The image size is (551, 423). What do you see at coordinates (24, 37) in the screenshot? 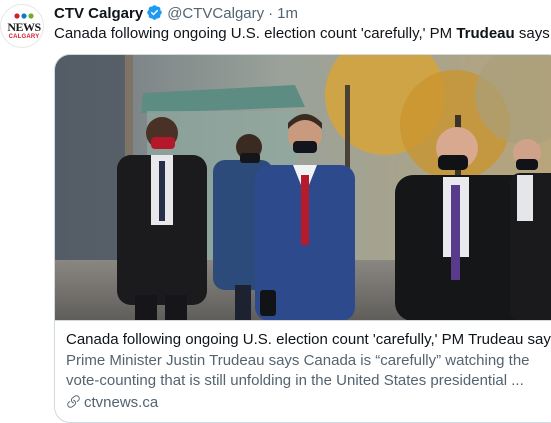
I see `avatar-city-text: CALGARY` at bounding box center [24, 37].